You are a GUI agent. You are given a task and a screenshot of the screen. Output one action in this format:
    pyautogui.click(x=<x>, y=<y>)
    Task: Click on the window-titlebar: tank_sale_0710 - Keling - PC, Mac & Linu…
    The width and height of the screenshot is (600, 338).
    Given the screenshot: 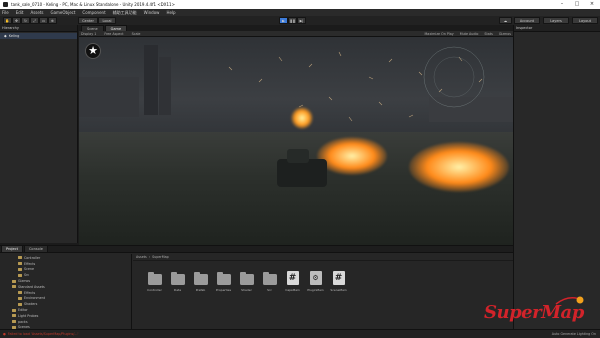 What is the action you would take?
    pyautogui.click(x=300, y=4)
    